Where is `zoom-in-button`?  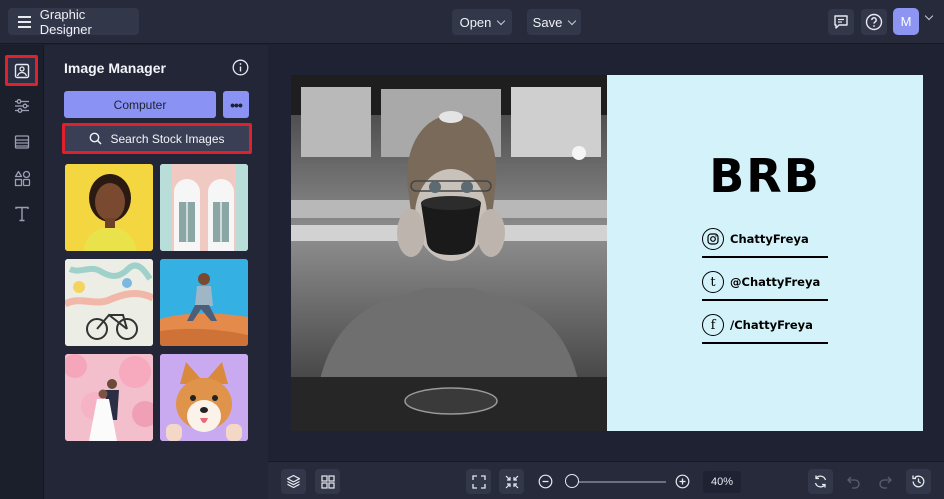 zoom-in-button is located at coordinates (682, 481).